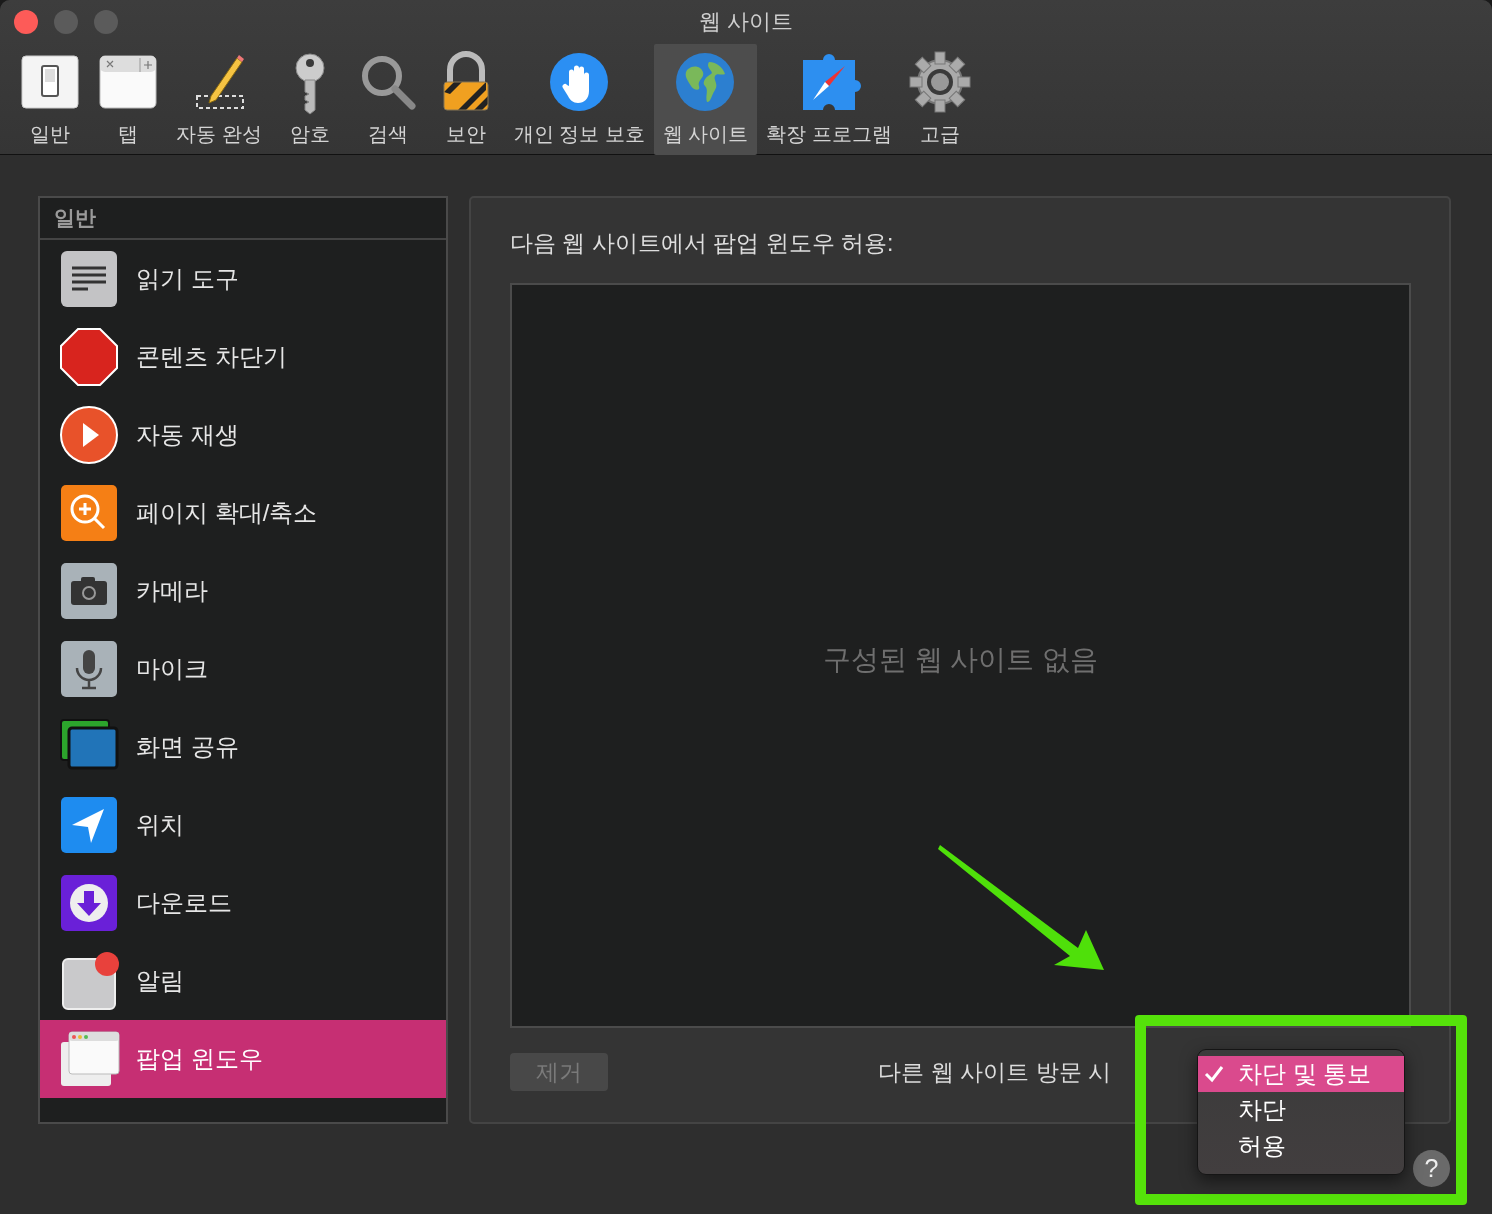 Image resolution: width=1492 pixels, height=1214 pixels. What do you see at coordinates (89, 513) in the screenshot?
I see `zoom-in-icon` at bounding box center [89, 513].